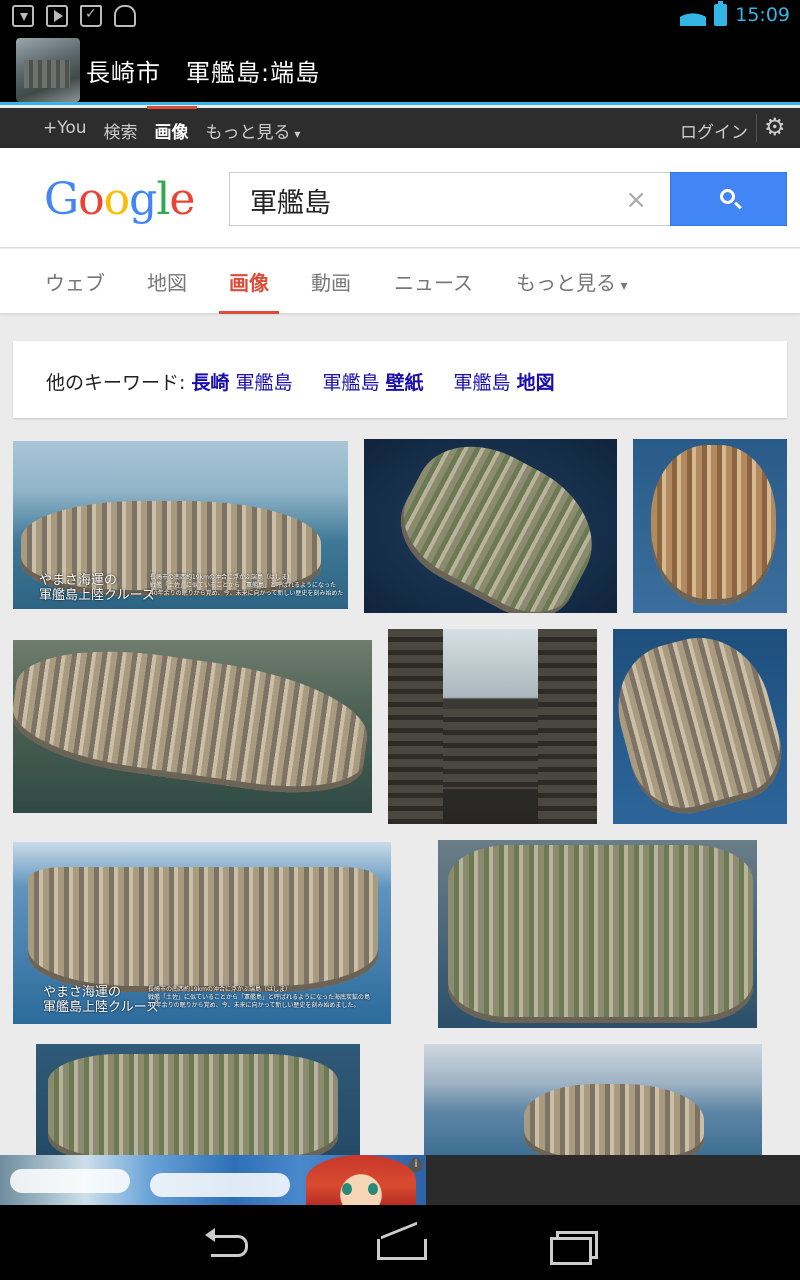 Image resolution: width=800 pixels, height=1280 pixels. I want to click on tab-images: 画像, so click(249, 290).